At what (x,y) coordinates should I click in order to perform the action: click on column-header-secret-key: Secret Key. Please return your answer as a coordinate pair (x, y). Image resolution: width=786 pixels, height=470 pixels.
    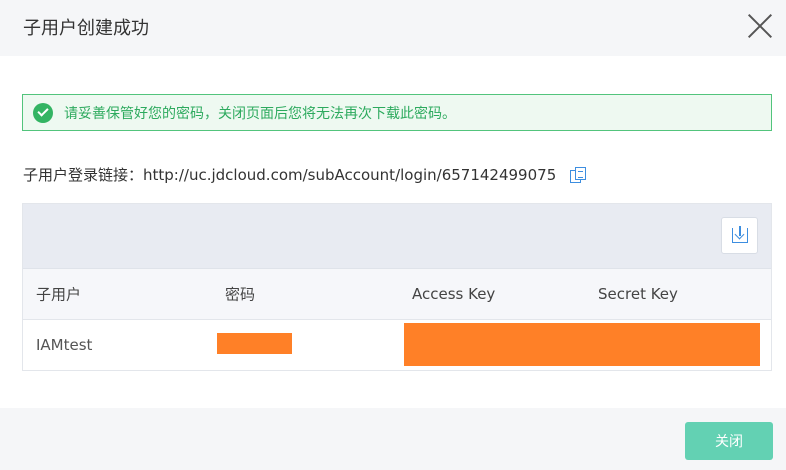
    Looking at the image, I should click on (638, 294).